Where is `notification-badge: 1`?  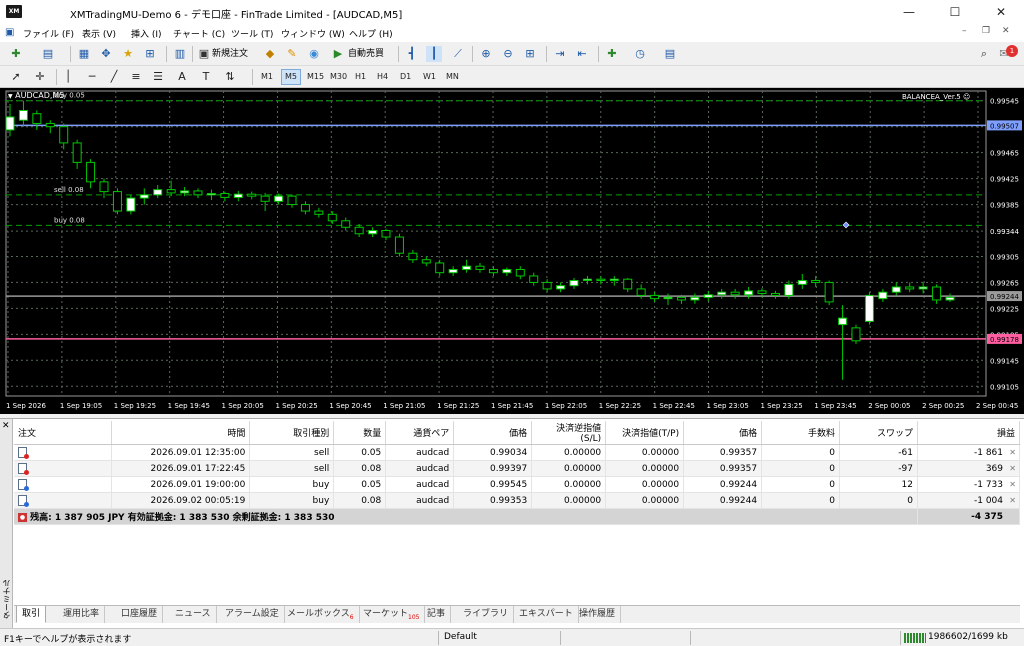 notification-badge: 1 is located at coordinates (1012, 51).